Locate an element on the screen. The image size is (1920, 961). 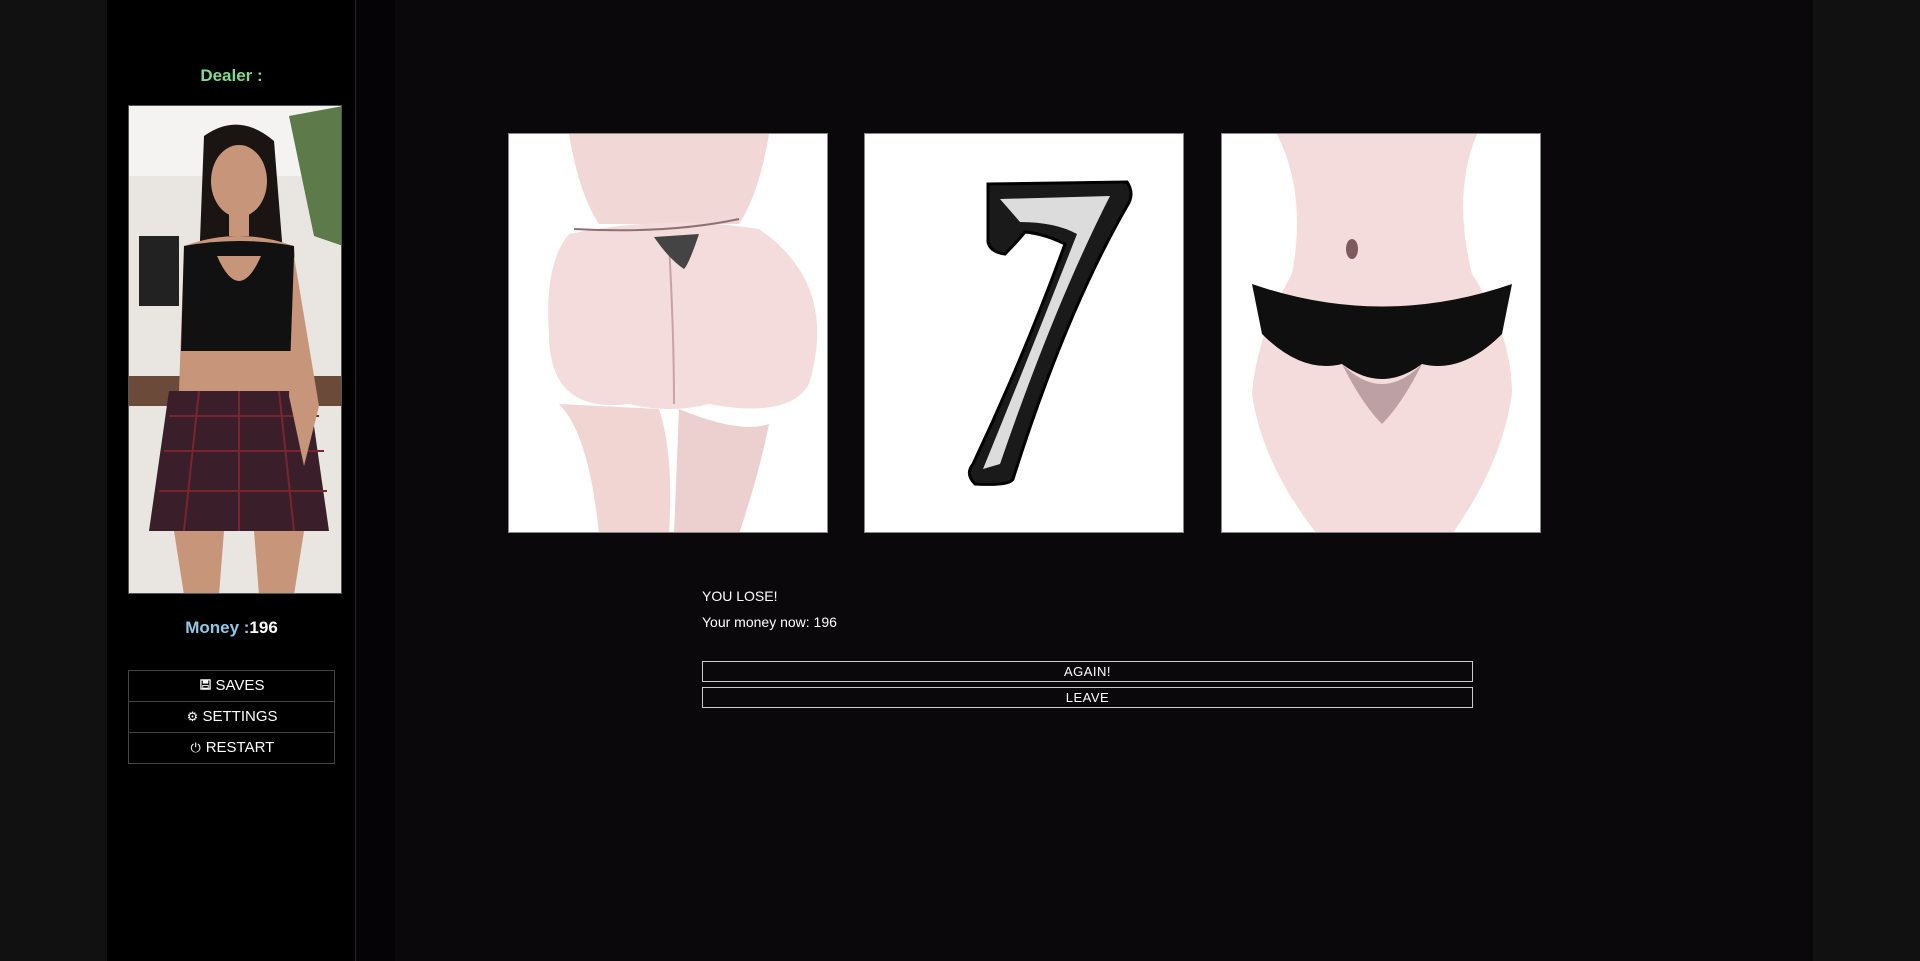
power-icon: ⏻ is located at coordinates (195, 747).